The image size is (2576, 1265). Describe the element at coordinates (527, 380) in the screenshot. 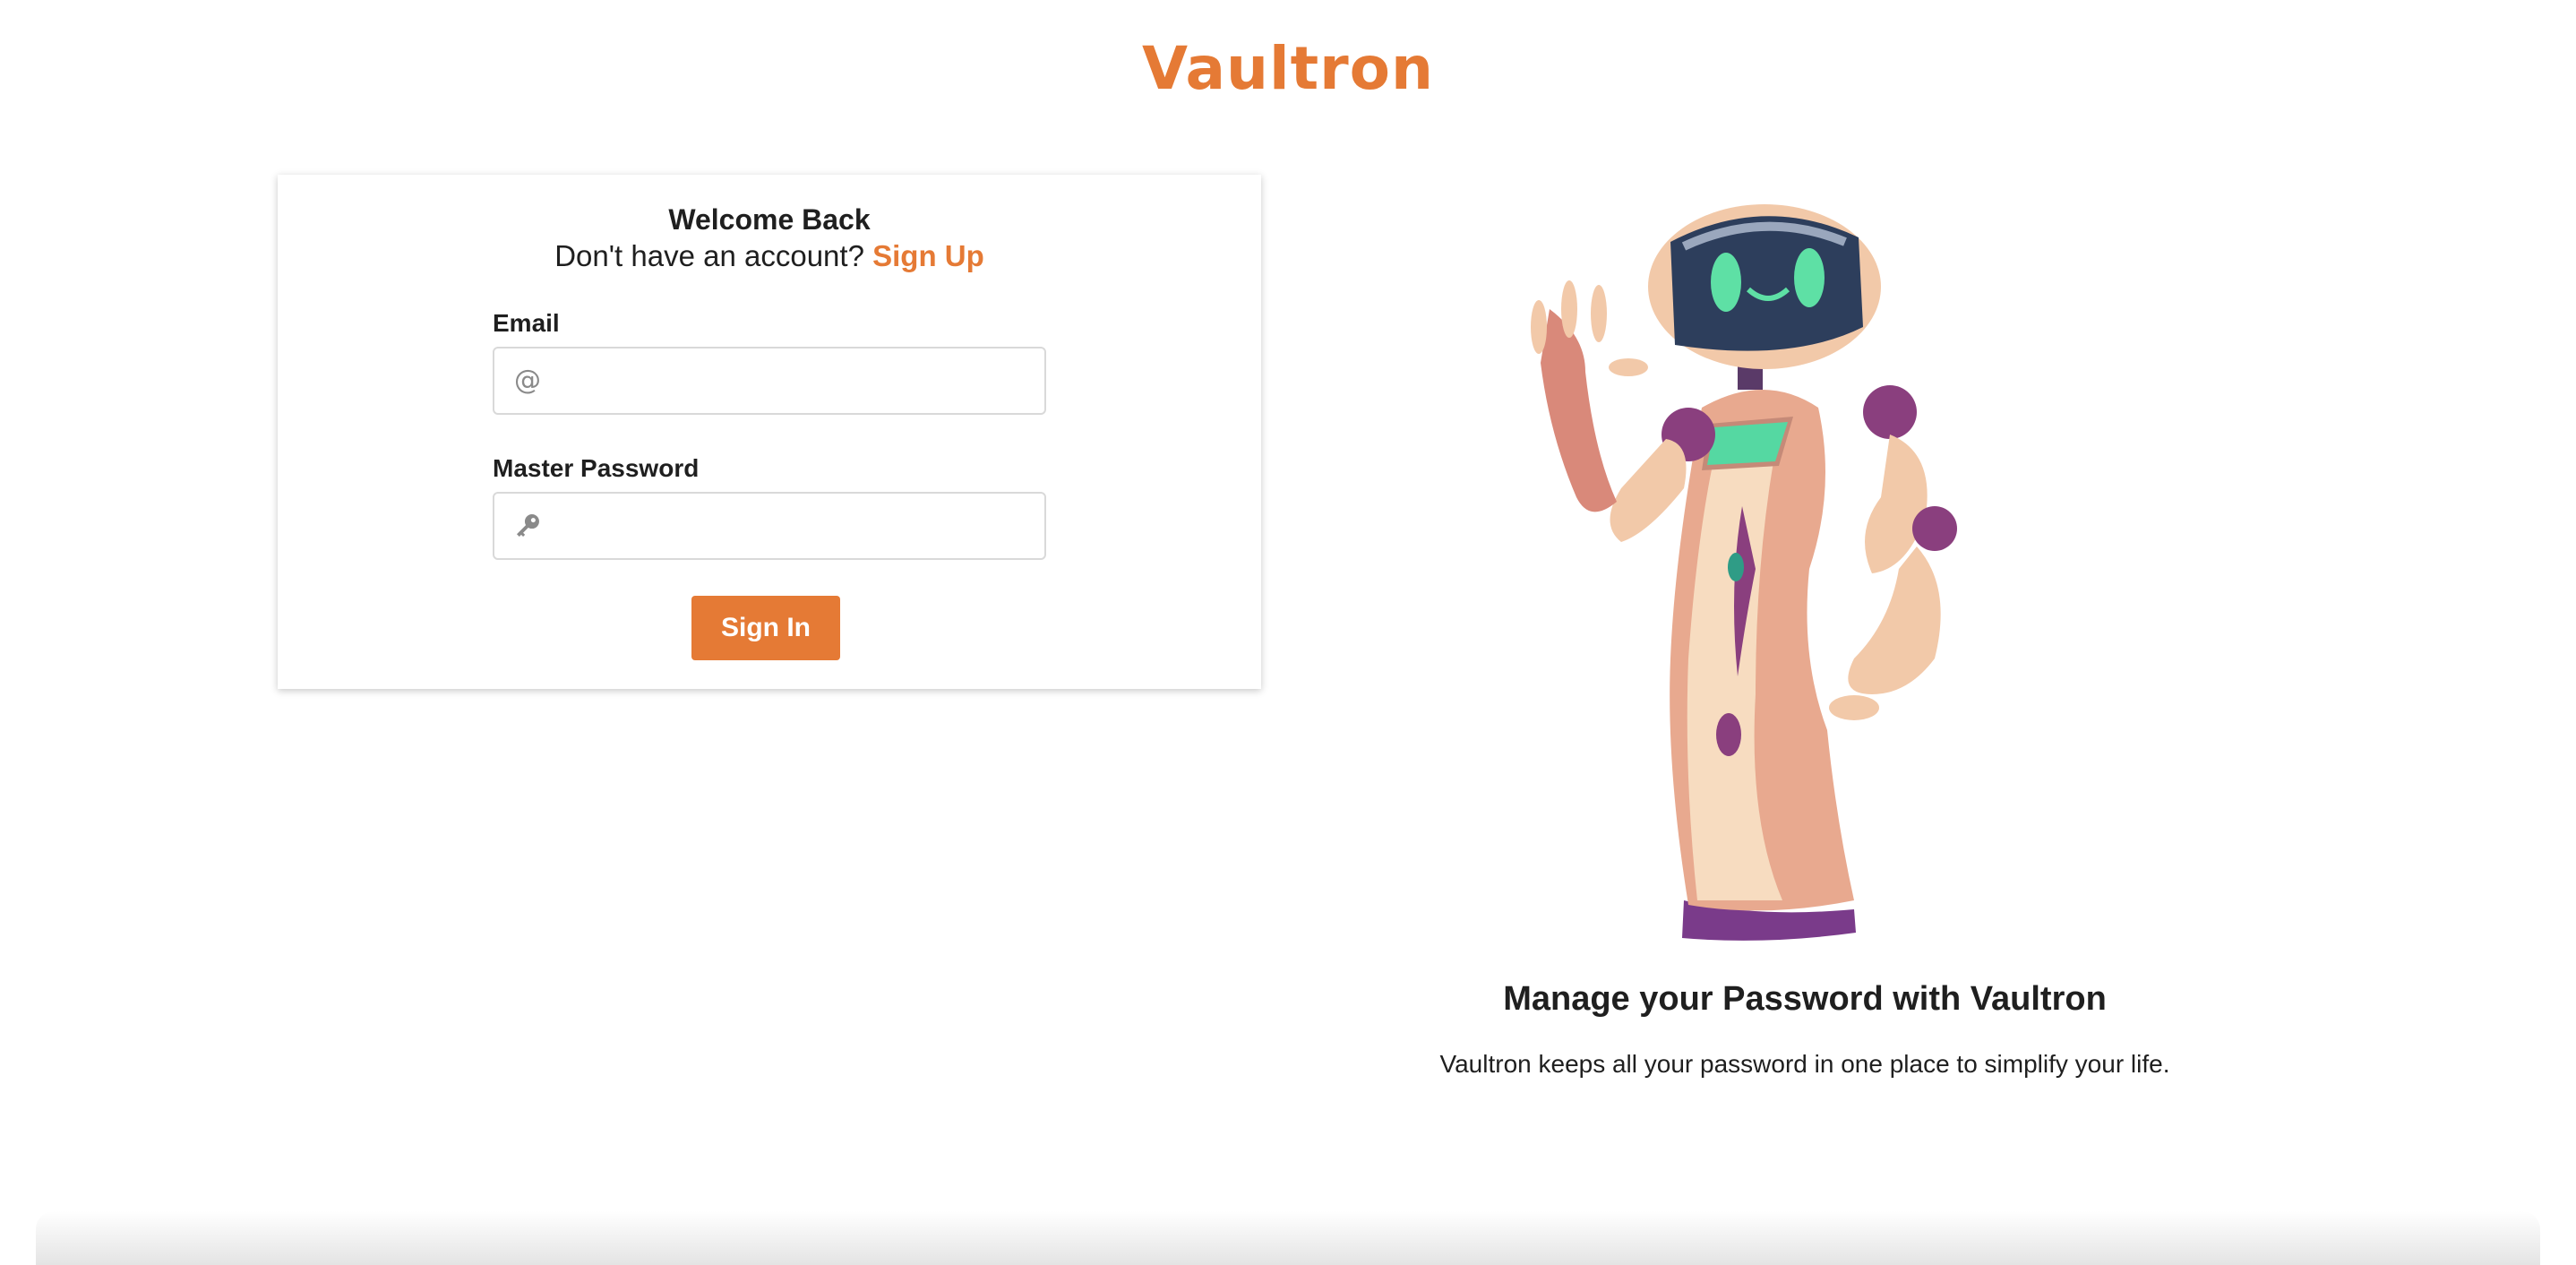

I see `at-icon: @` at that location.